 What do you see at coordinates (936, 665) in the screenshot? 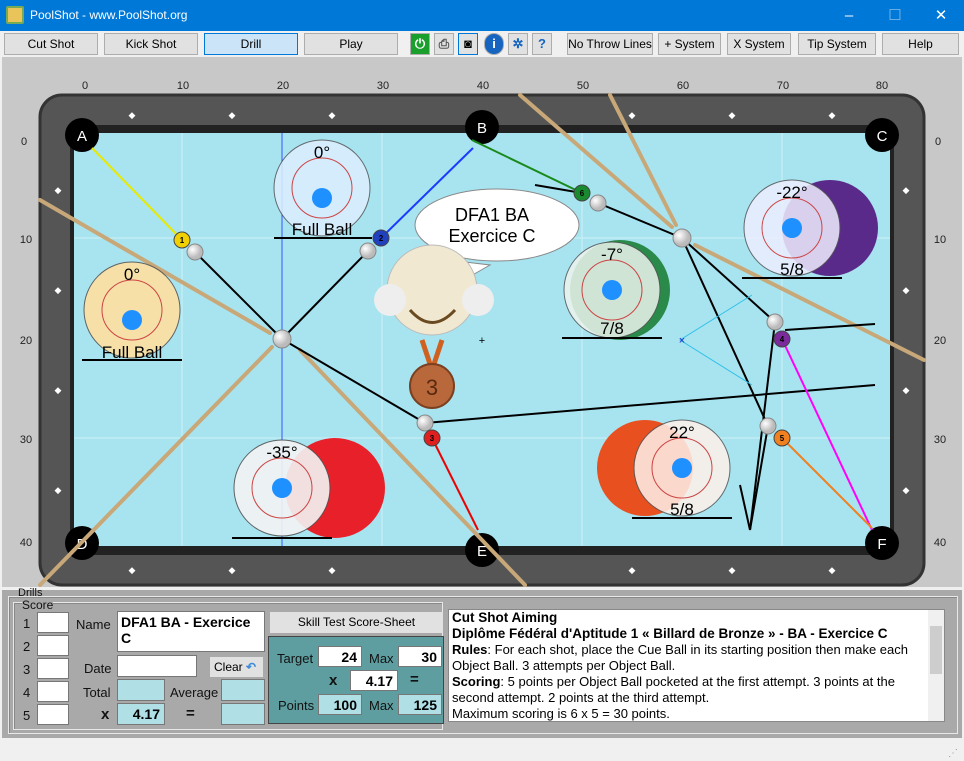
I see `description-scrollbar` at bounding box center [936, 665].